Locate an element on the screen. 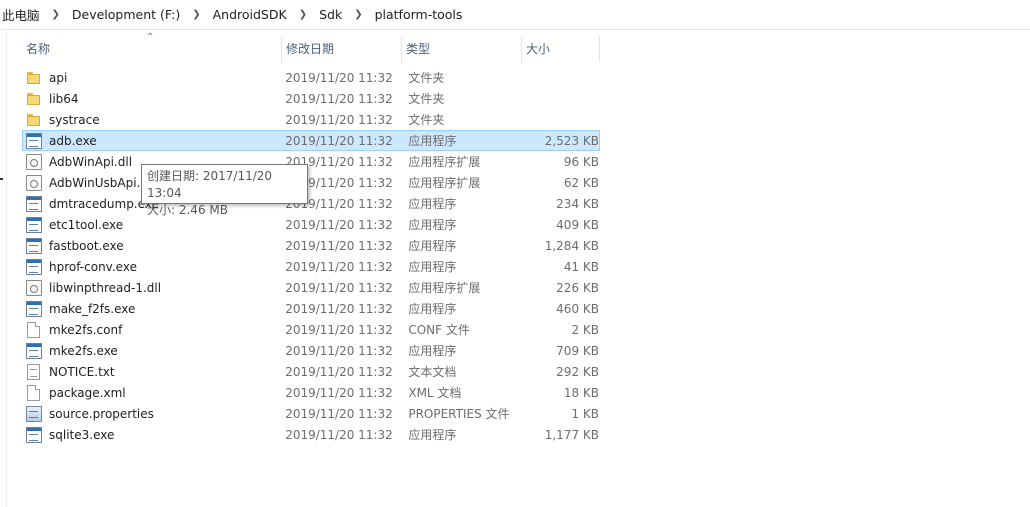 The height and width of the screenshot is (507, 1030). file-size: 1,284 KB is located at coordinates (571, 245).